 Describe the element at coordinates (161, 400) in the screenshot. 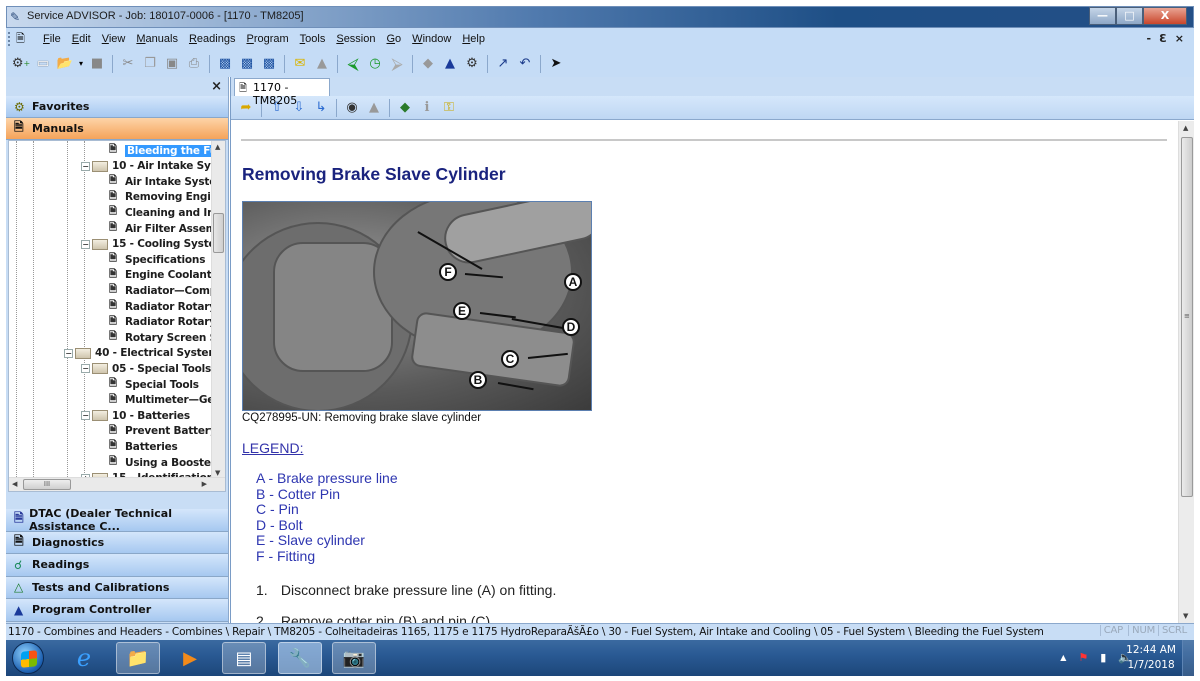

I see `tree-item: 🗎 Multimeter—Ge` at that location.